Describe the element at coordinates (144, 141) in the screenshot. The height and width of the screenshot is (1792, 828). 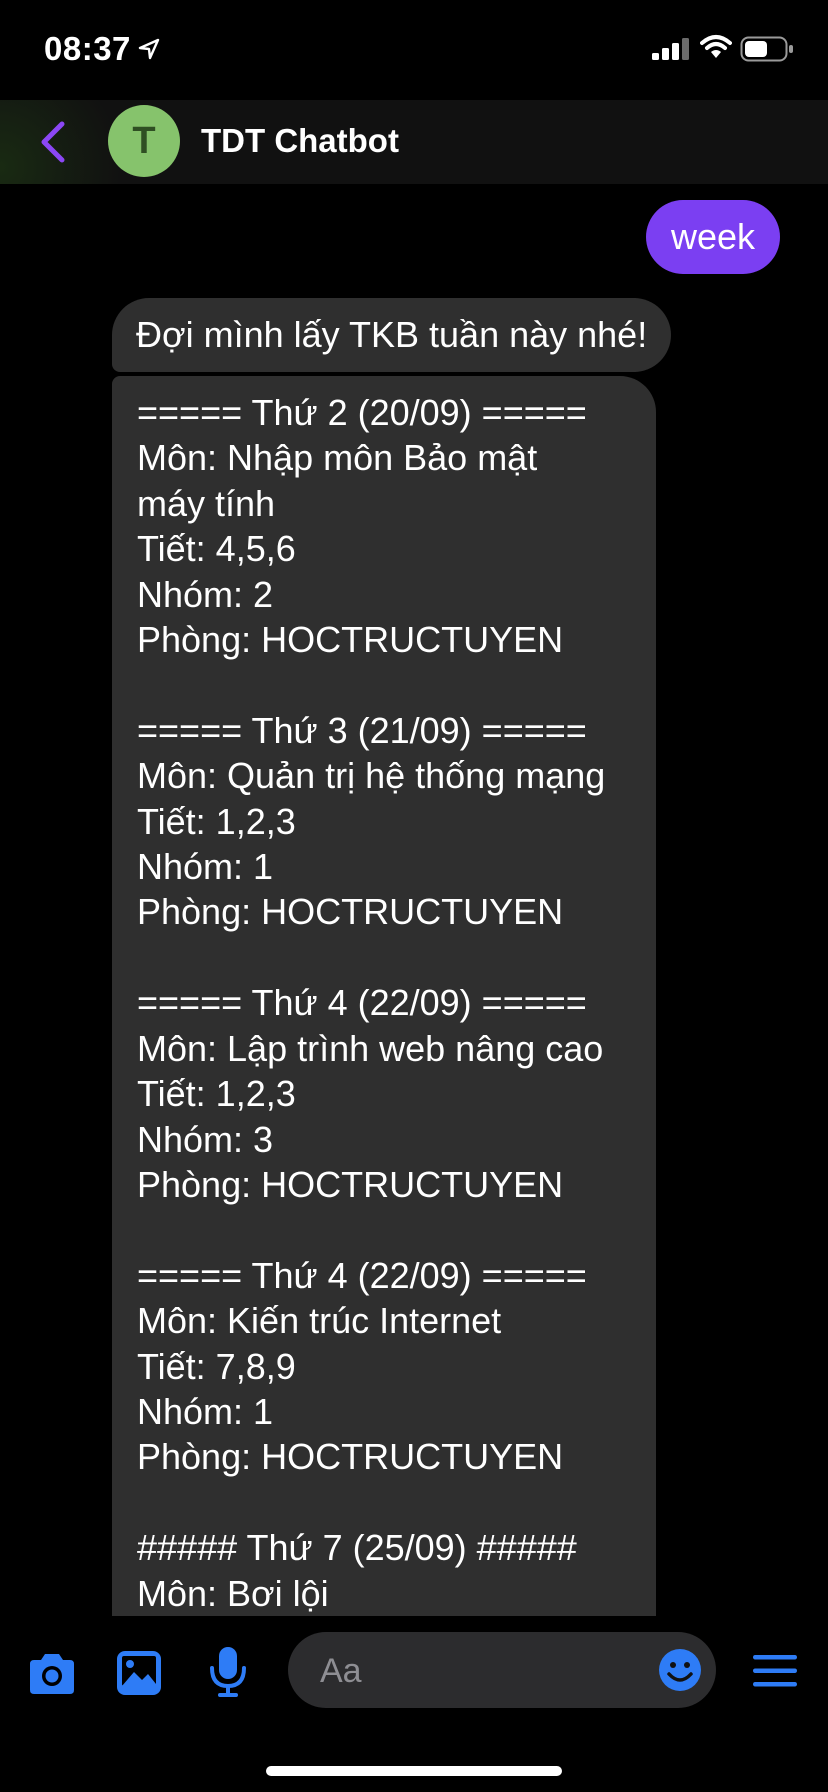
I see `avatar: T` at that location.